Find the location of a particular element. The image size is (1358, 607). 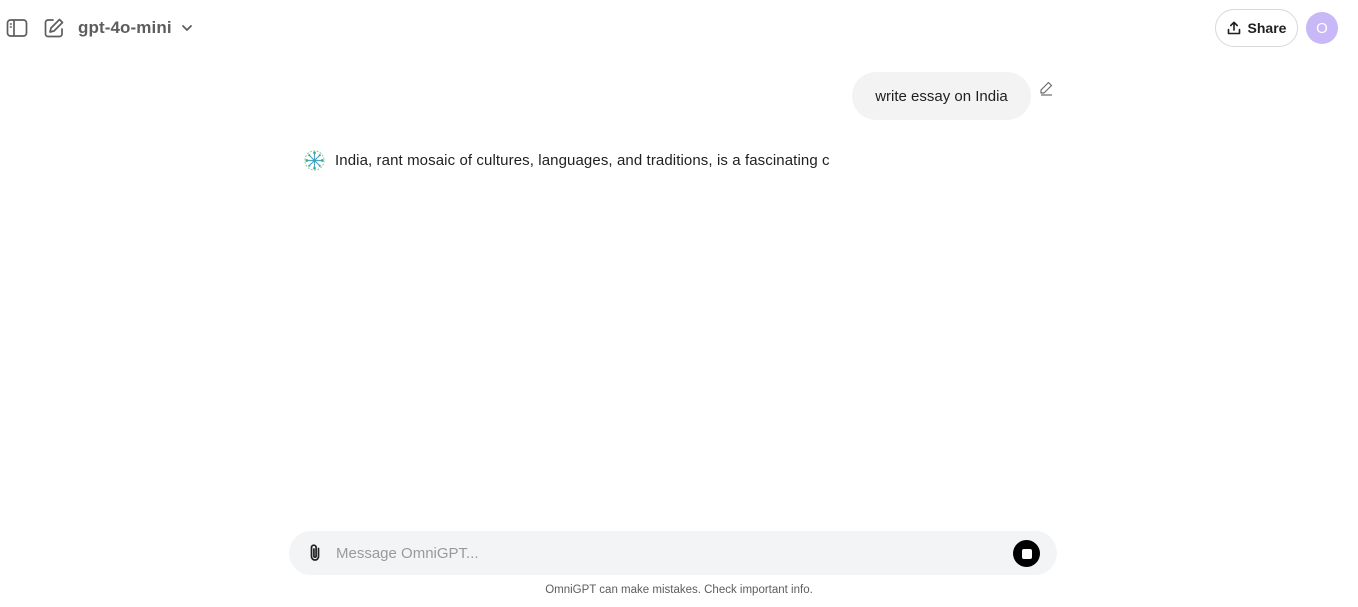

share-label: Share is located at coordinates (1267, 28).